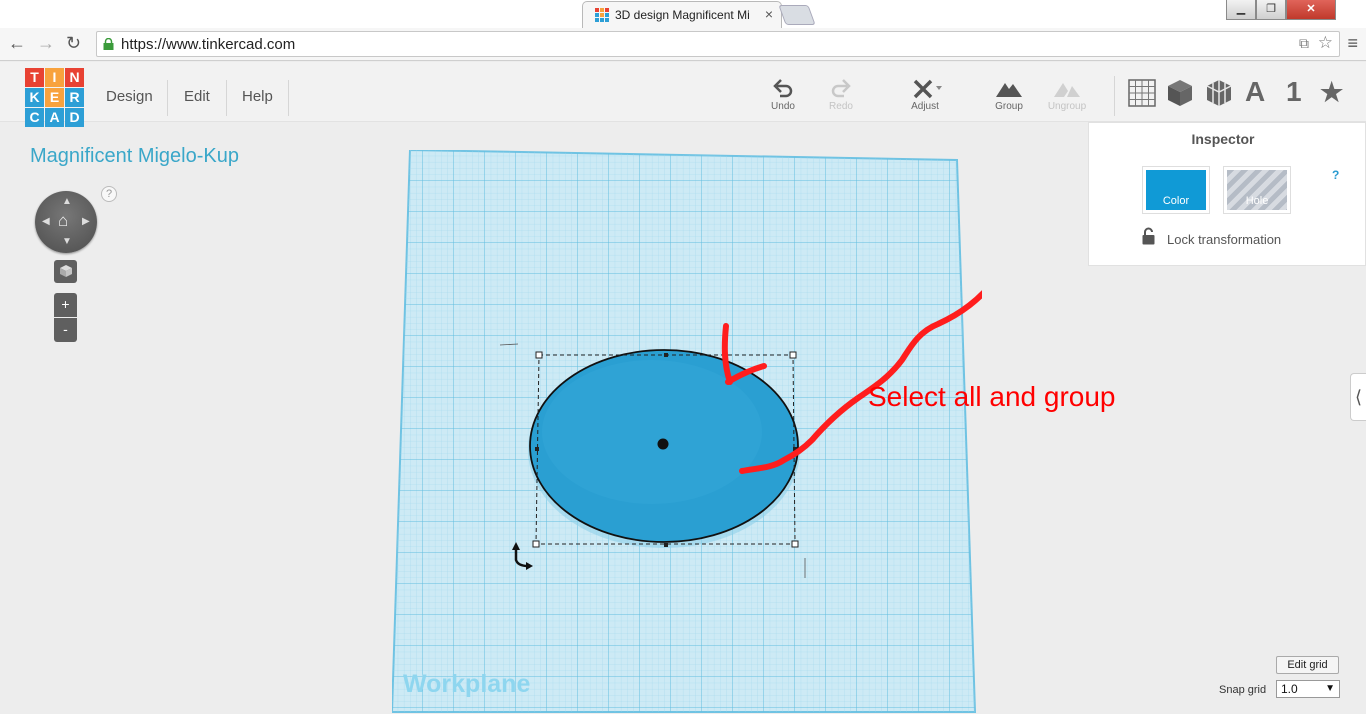 This screenshot has width=1366, height=714. Describe the element at coordinates (718, 44) in the screenshot. I see `address-bar: https://www.tinkercad.com ⧉ ☆` at that location.